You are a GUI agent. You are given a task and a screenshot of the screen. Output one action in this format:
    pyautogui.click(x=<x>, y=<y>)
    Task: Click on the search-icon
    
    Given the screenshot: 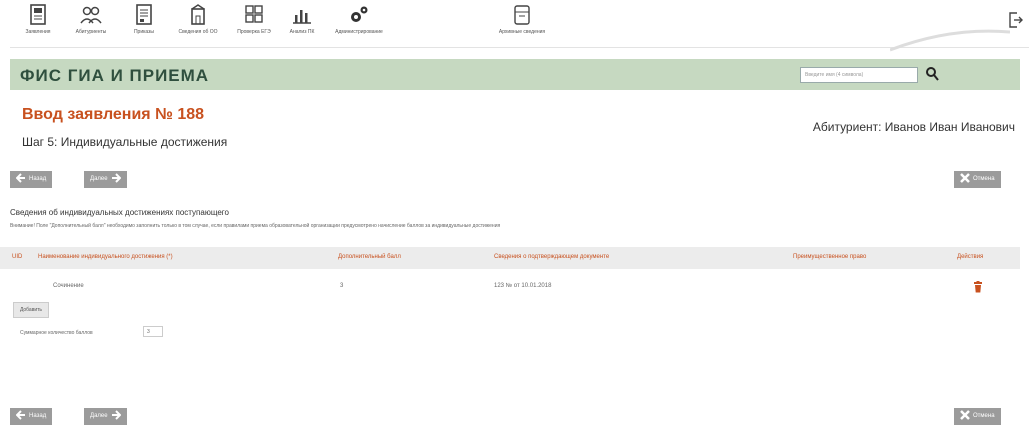 What is the action you would take?
    pyautogui.click(x=932, y=74)
    